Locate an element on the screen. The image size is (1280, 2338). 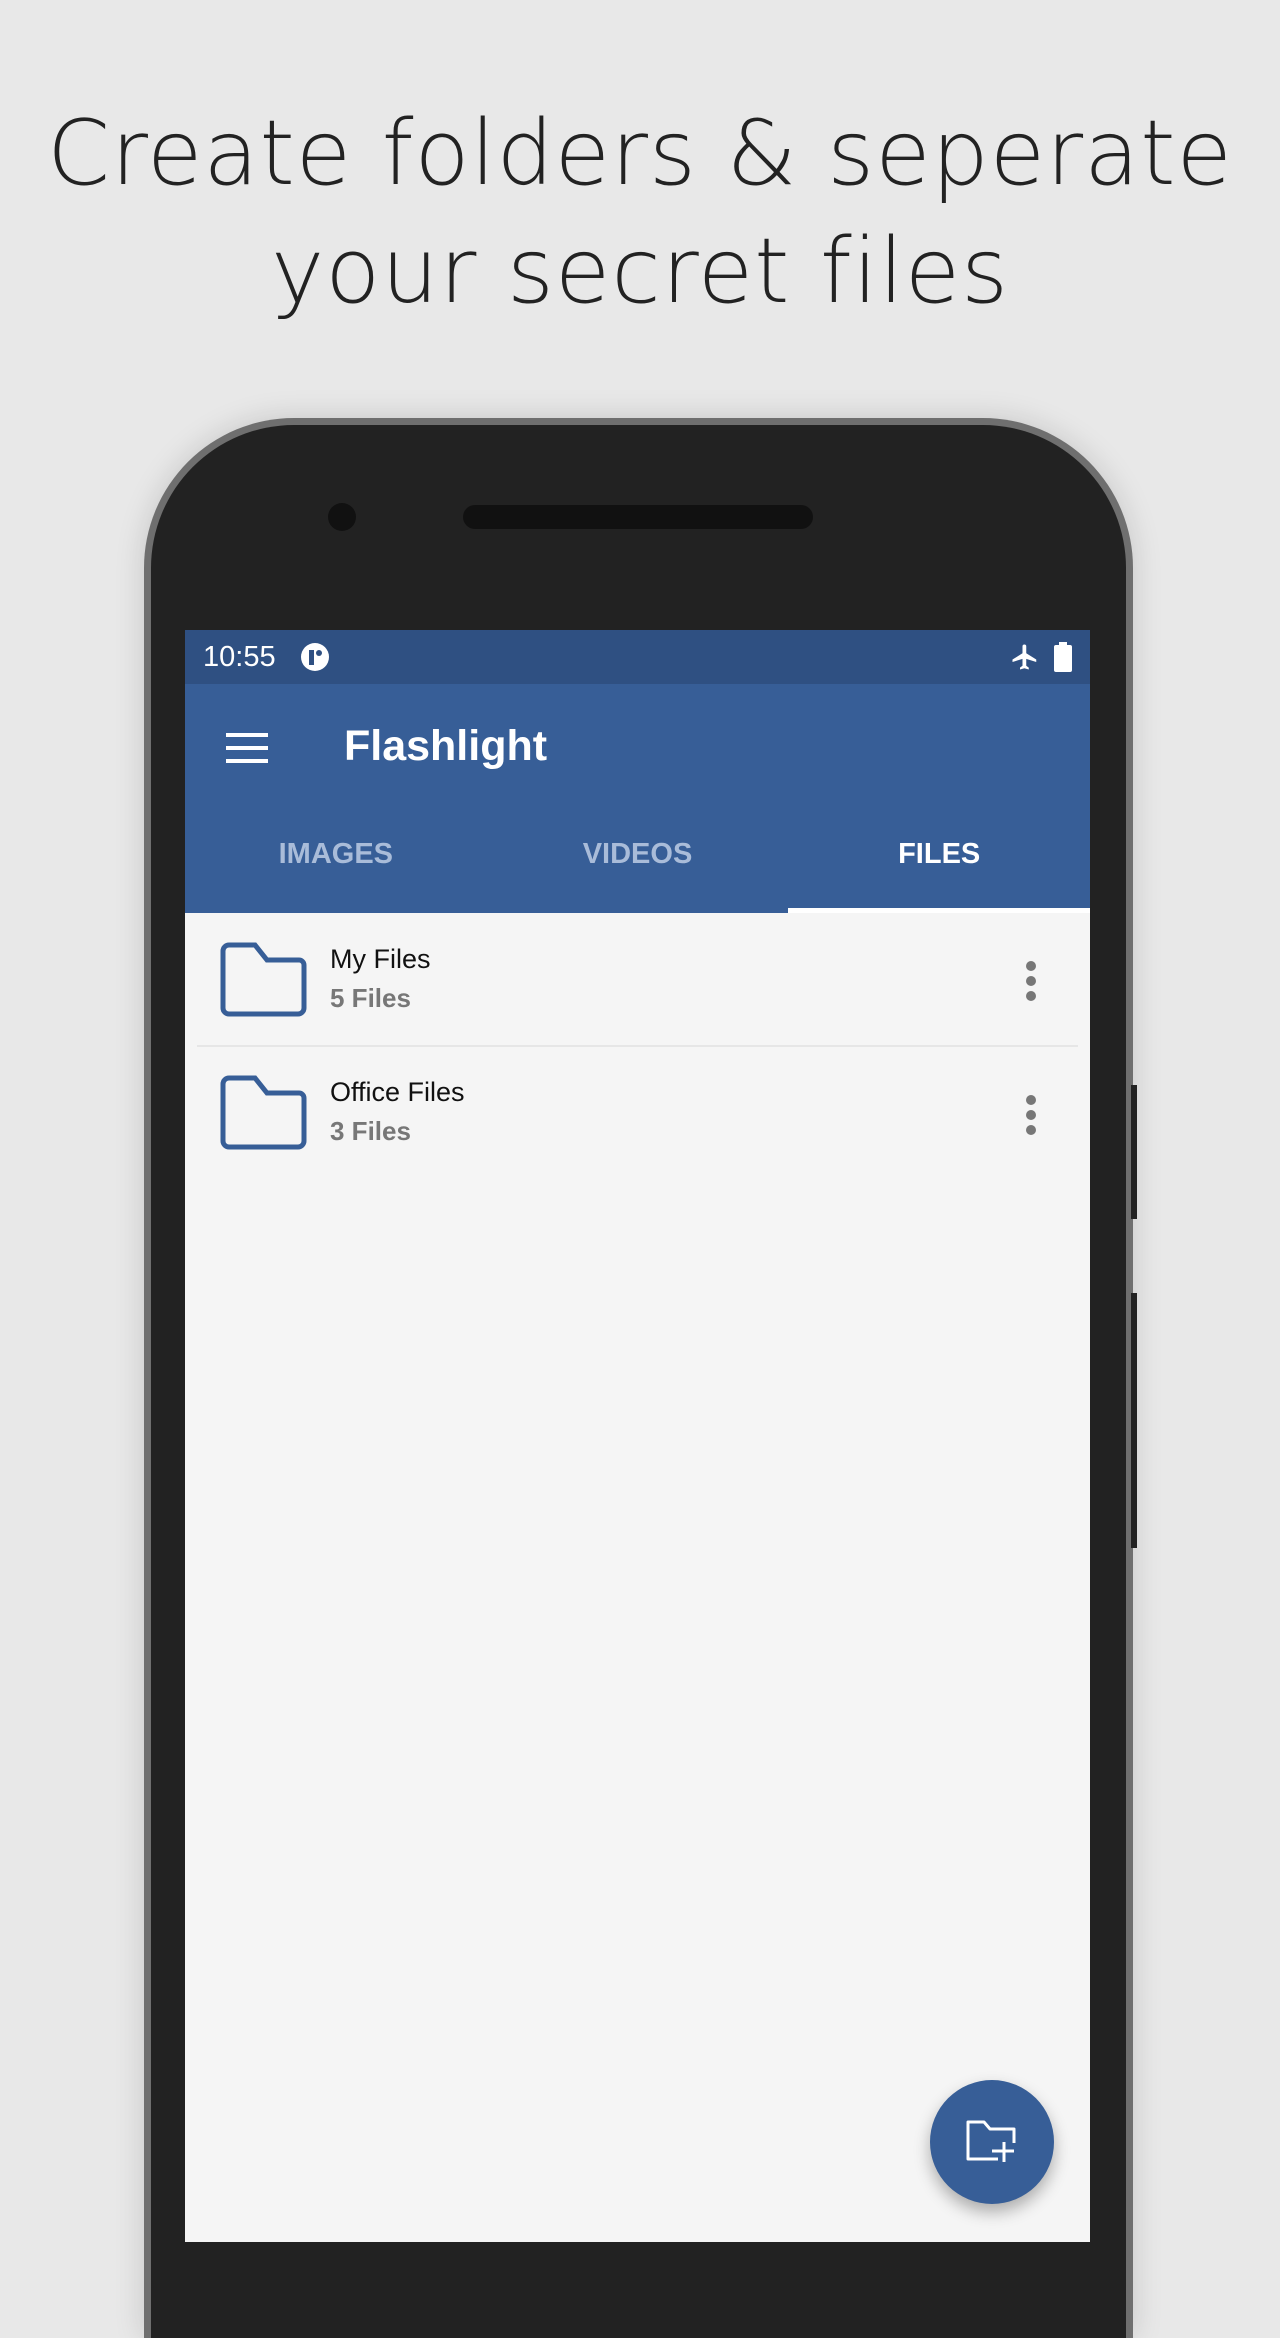
app-notification-icon is located at coordinates (314, 657).